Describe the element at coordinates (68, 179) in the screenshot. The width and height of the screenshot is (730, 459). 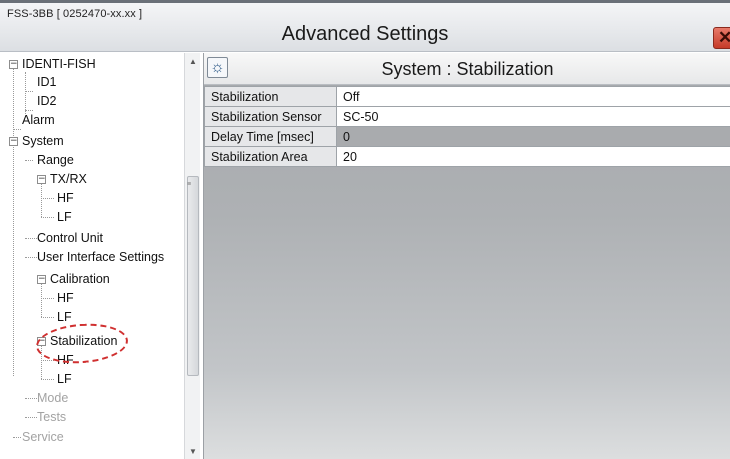
I see `tree-item-txrx: TX/RX` at that location.